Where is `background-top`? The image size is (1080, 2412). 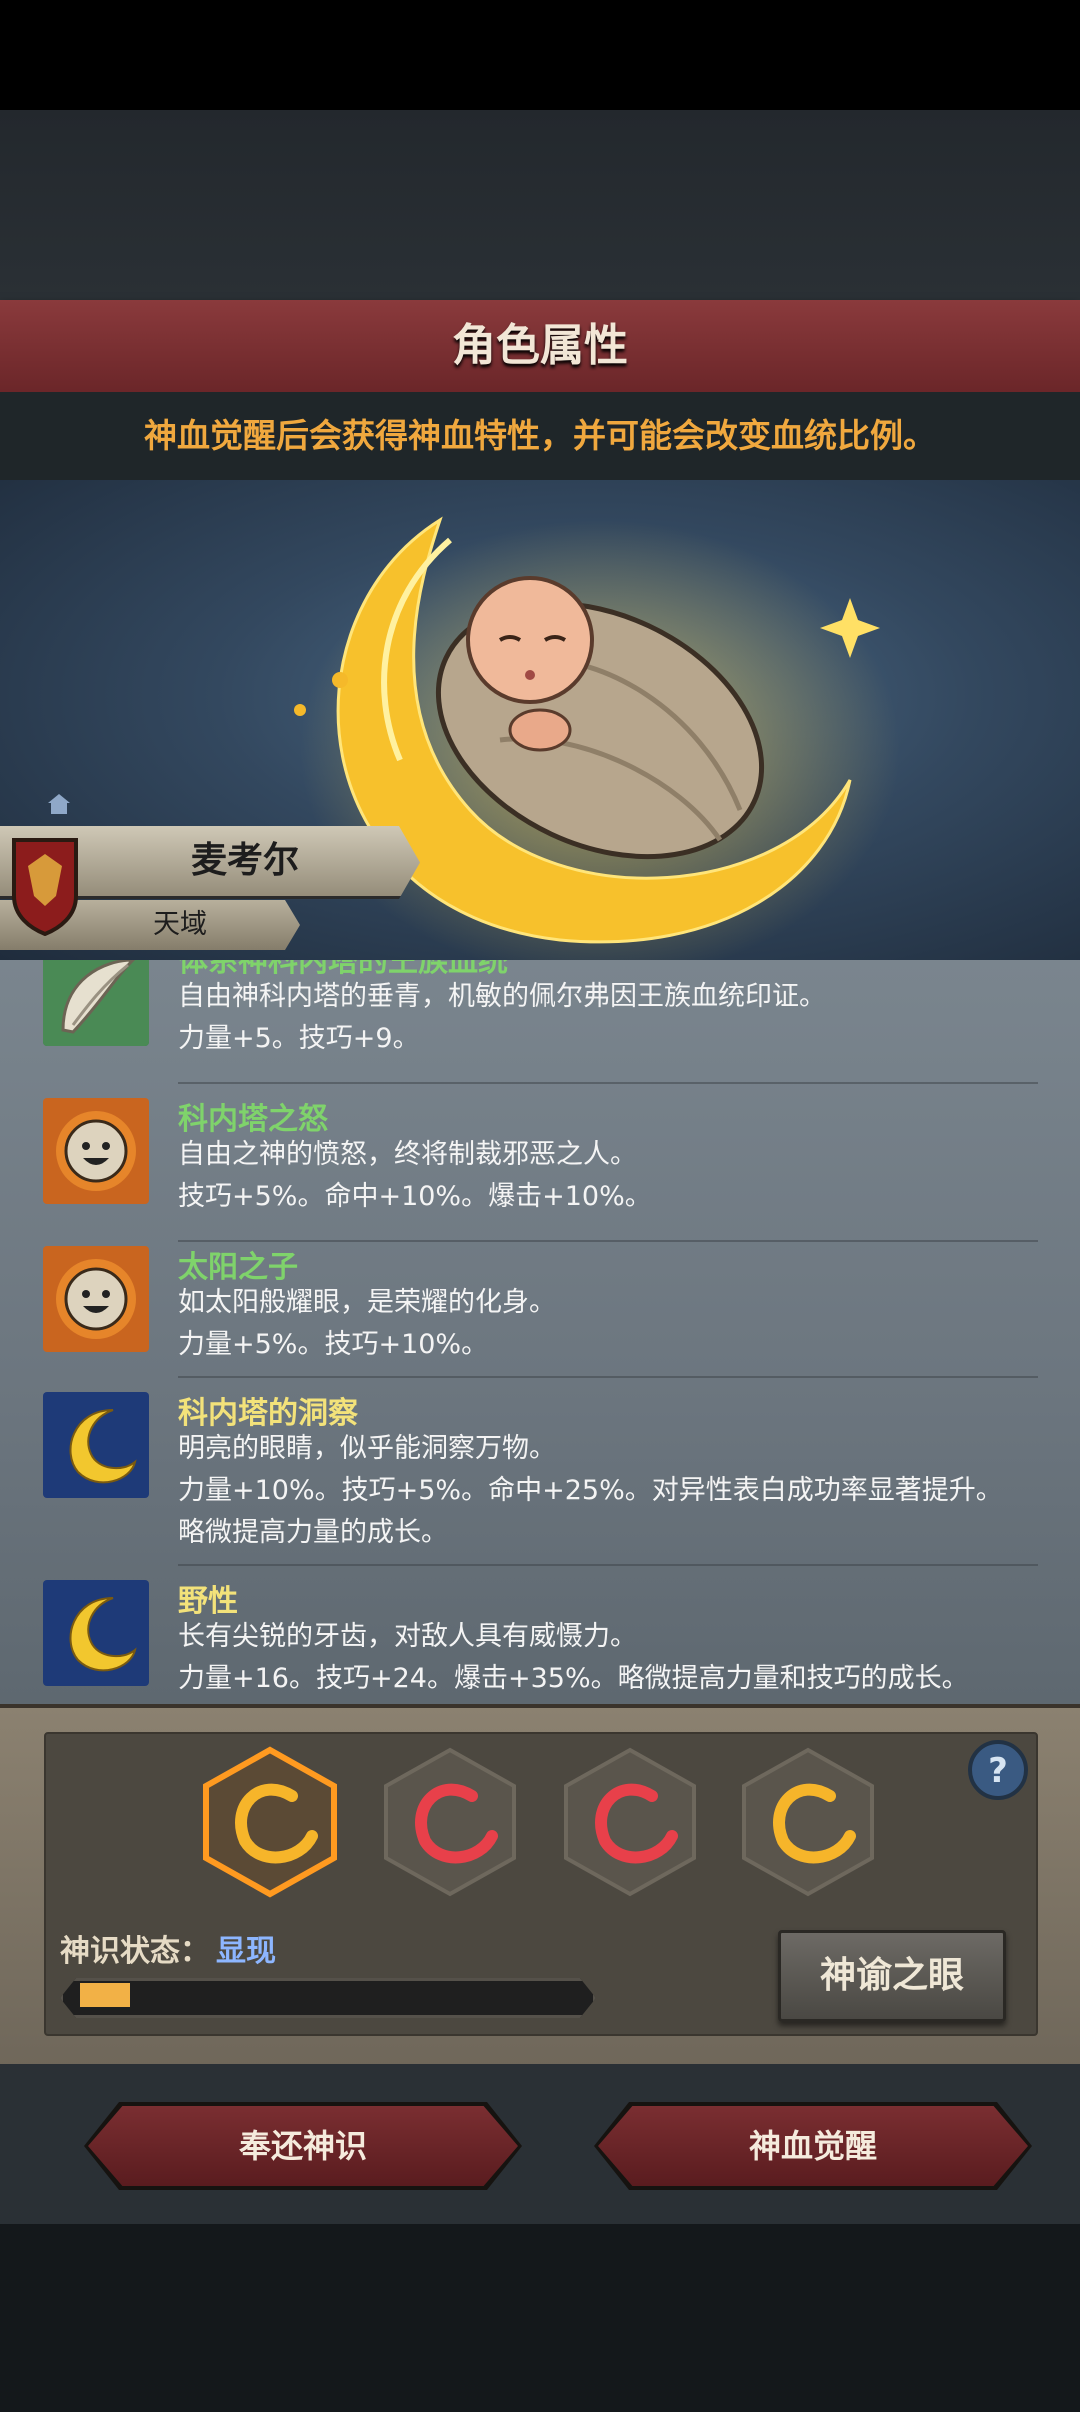 background-top is located at coordinates (540, 205).